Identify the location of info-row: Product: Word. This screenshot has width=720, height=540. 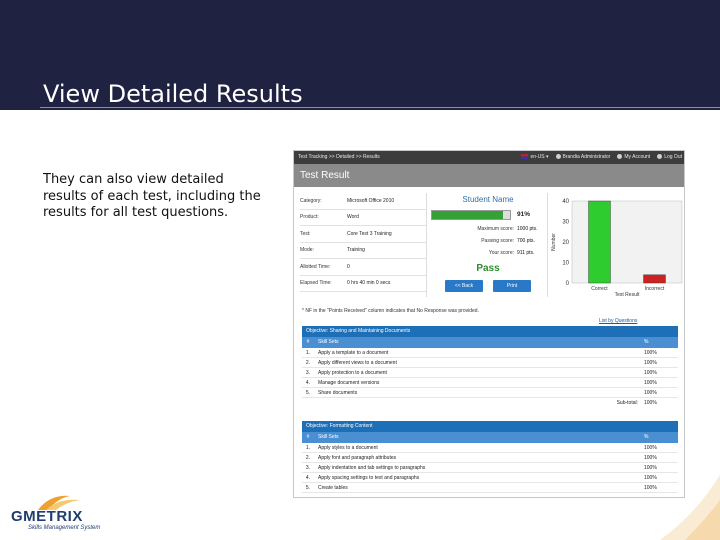
(363, 218).